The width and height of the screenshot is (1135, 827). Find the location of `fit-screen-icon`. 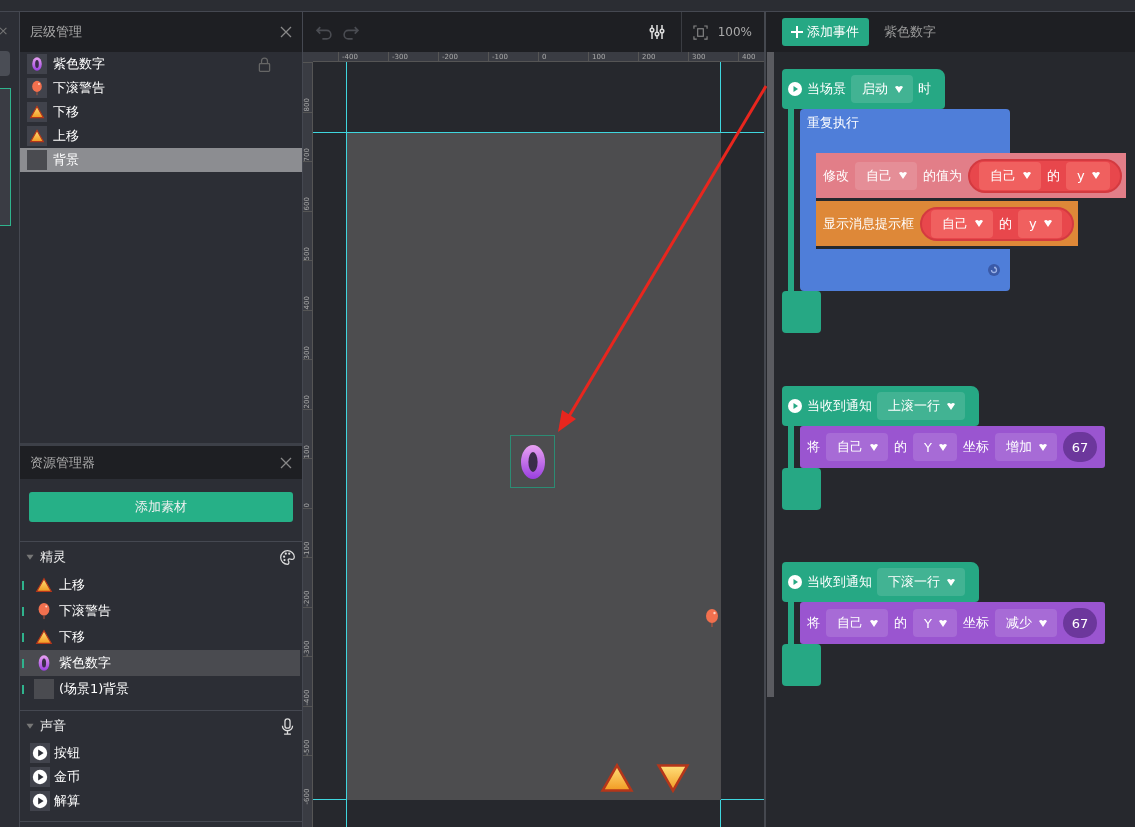

fit-screen-icon is located at coordinates (700, 32).